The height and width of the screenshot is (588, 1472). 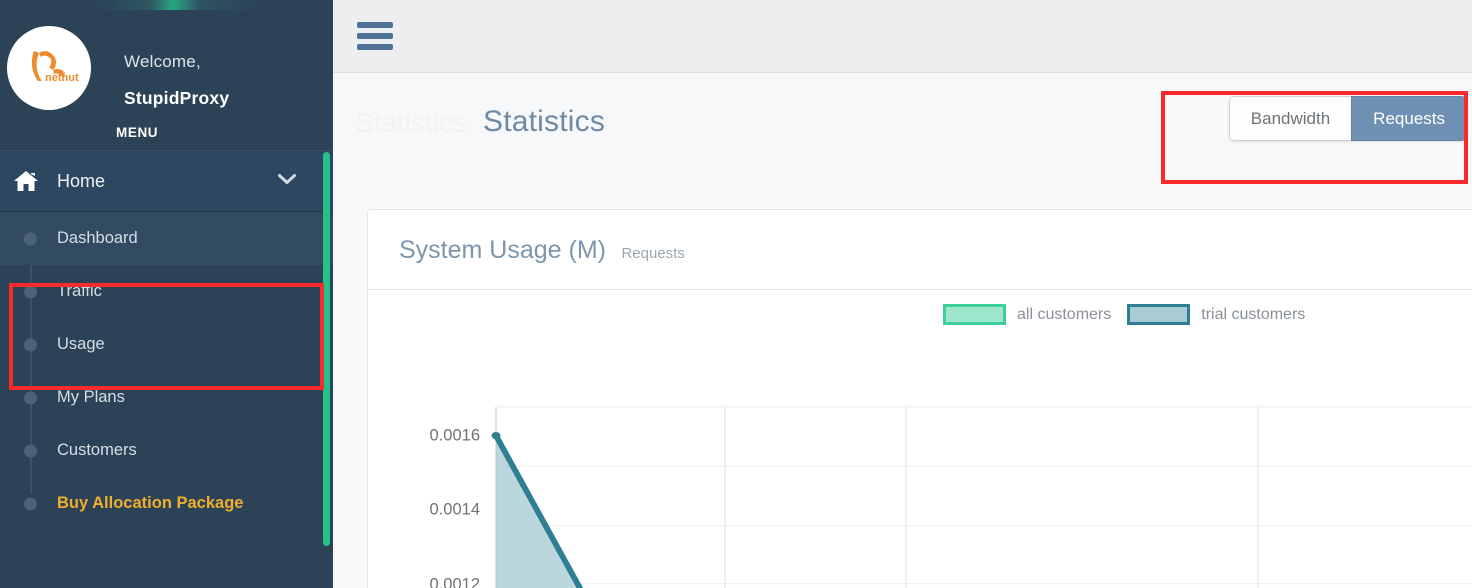 What do you see at coordinates (1290, 118) in the screenshot?
I see `tab-bandwidth: Bandwidth` at bounding box center [1290, 118].